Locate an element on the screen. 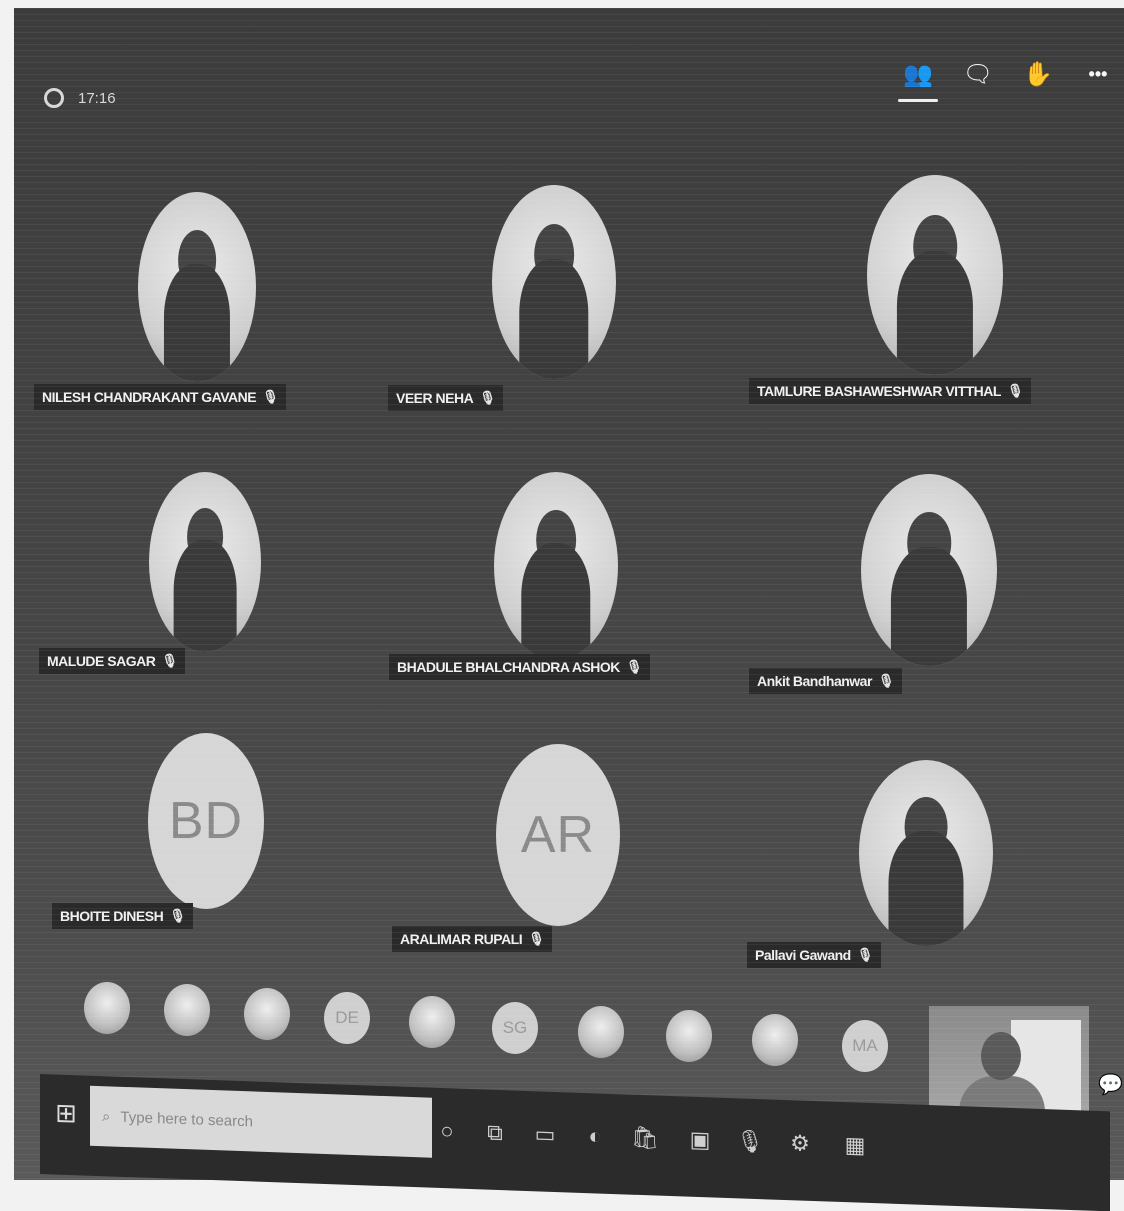 The image size is (1124, 1211). raise-hand-icon: ✋ is located at coordinates (1038, 74).